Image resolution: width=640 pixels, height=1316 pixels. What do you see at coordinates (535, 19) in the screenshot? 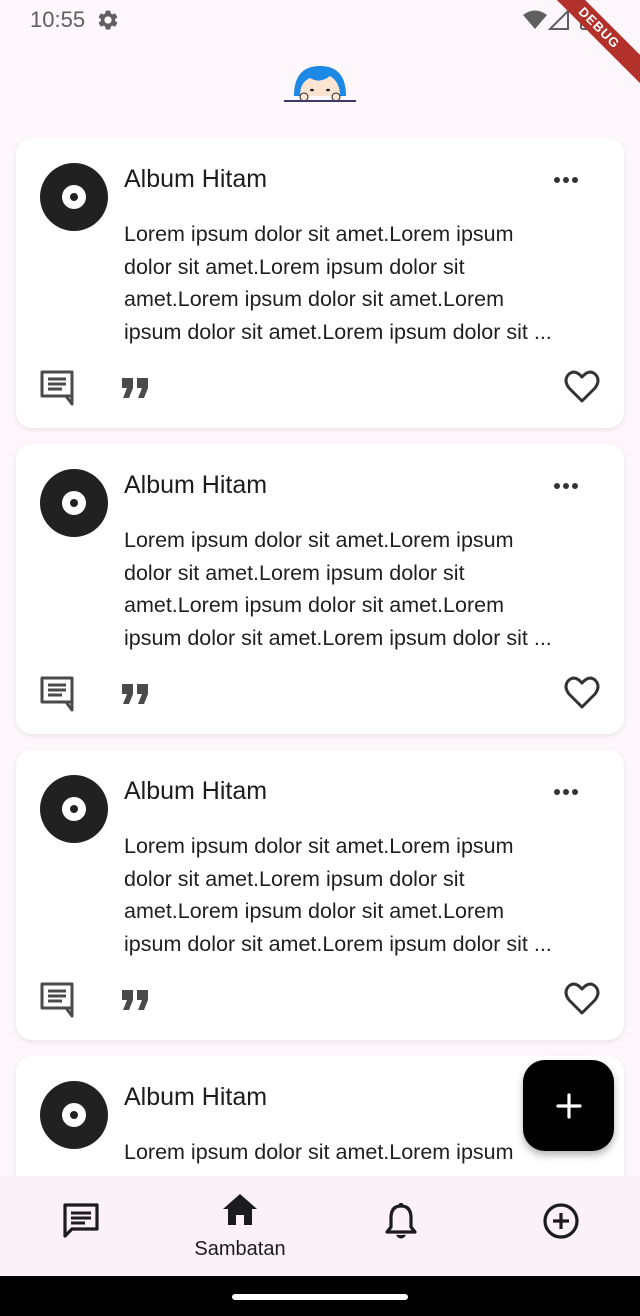
I see `wifi-icon` at bounding box center [535, 19].